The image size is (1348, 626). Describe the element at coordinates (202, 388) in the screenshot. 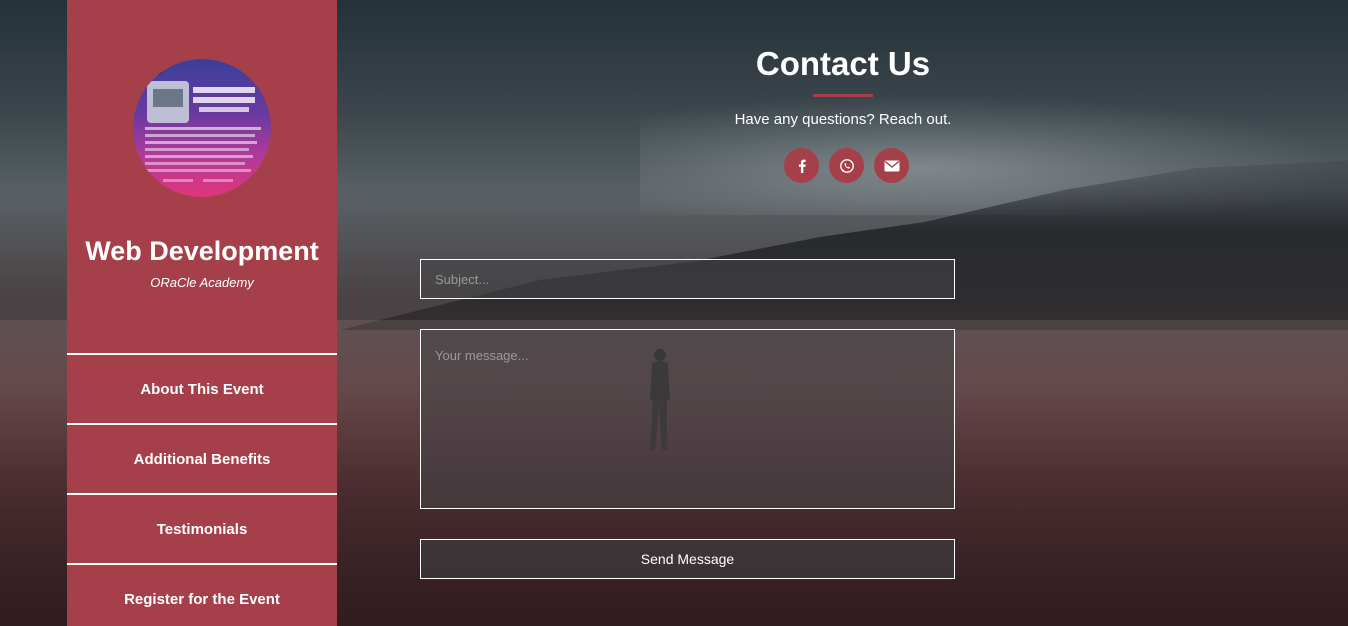

I see `nav-item-about-this-event: About This Event` at that location.